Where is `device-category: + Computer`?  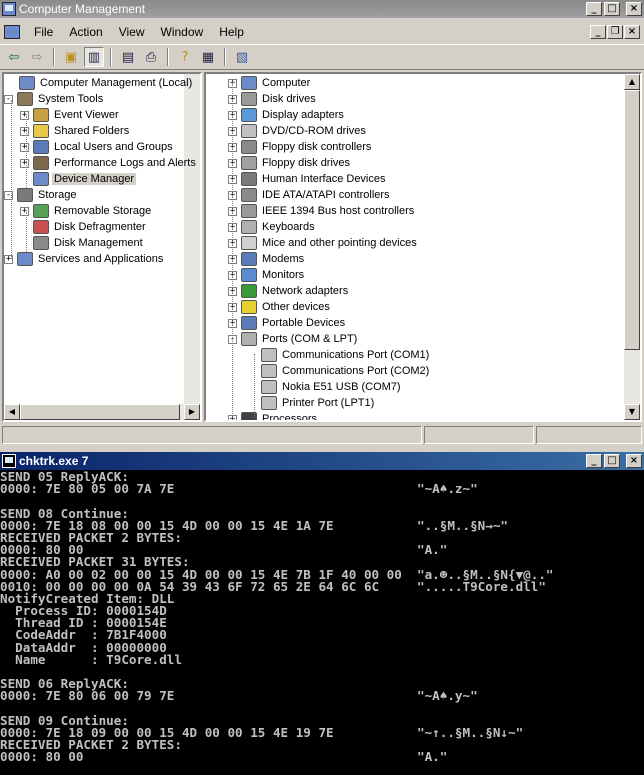 device-category: + Computer is located at coordinates (270, 83).